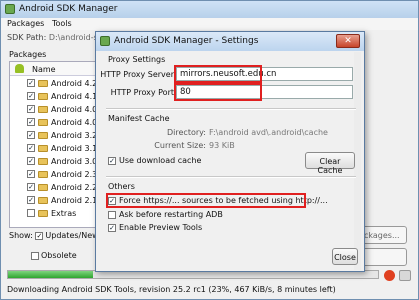 The height and width of the screenshot is (300, 419). Describe the element at coordinates (345, 256) in the screenshot. I see `close-button: Close` at that location.